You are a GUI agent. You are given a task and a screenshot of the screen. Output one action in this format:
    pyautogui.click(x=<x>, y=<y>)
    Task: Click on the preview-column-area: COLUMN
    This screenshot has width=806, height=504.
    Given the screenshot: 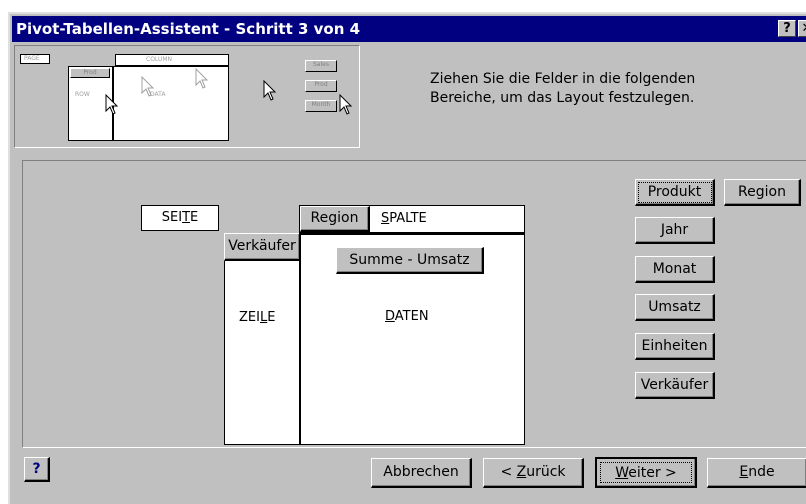 What is the action you would take?
    pyautogui.click(x=172, y=60)
    